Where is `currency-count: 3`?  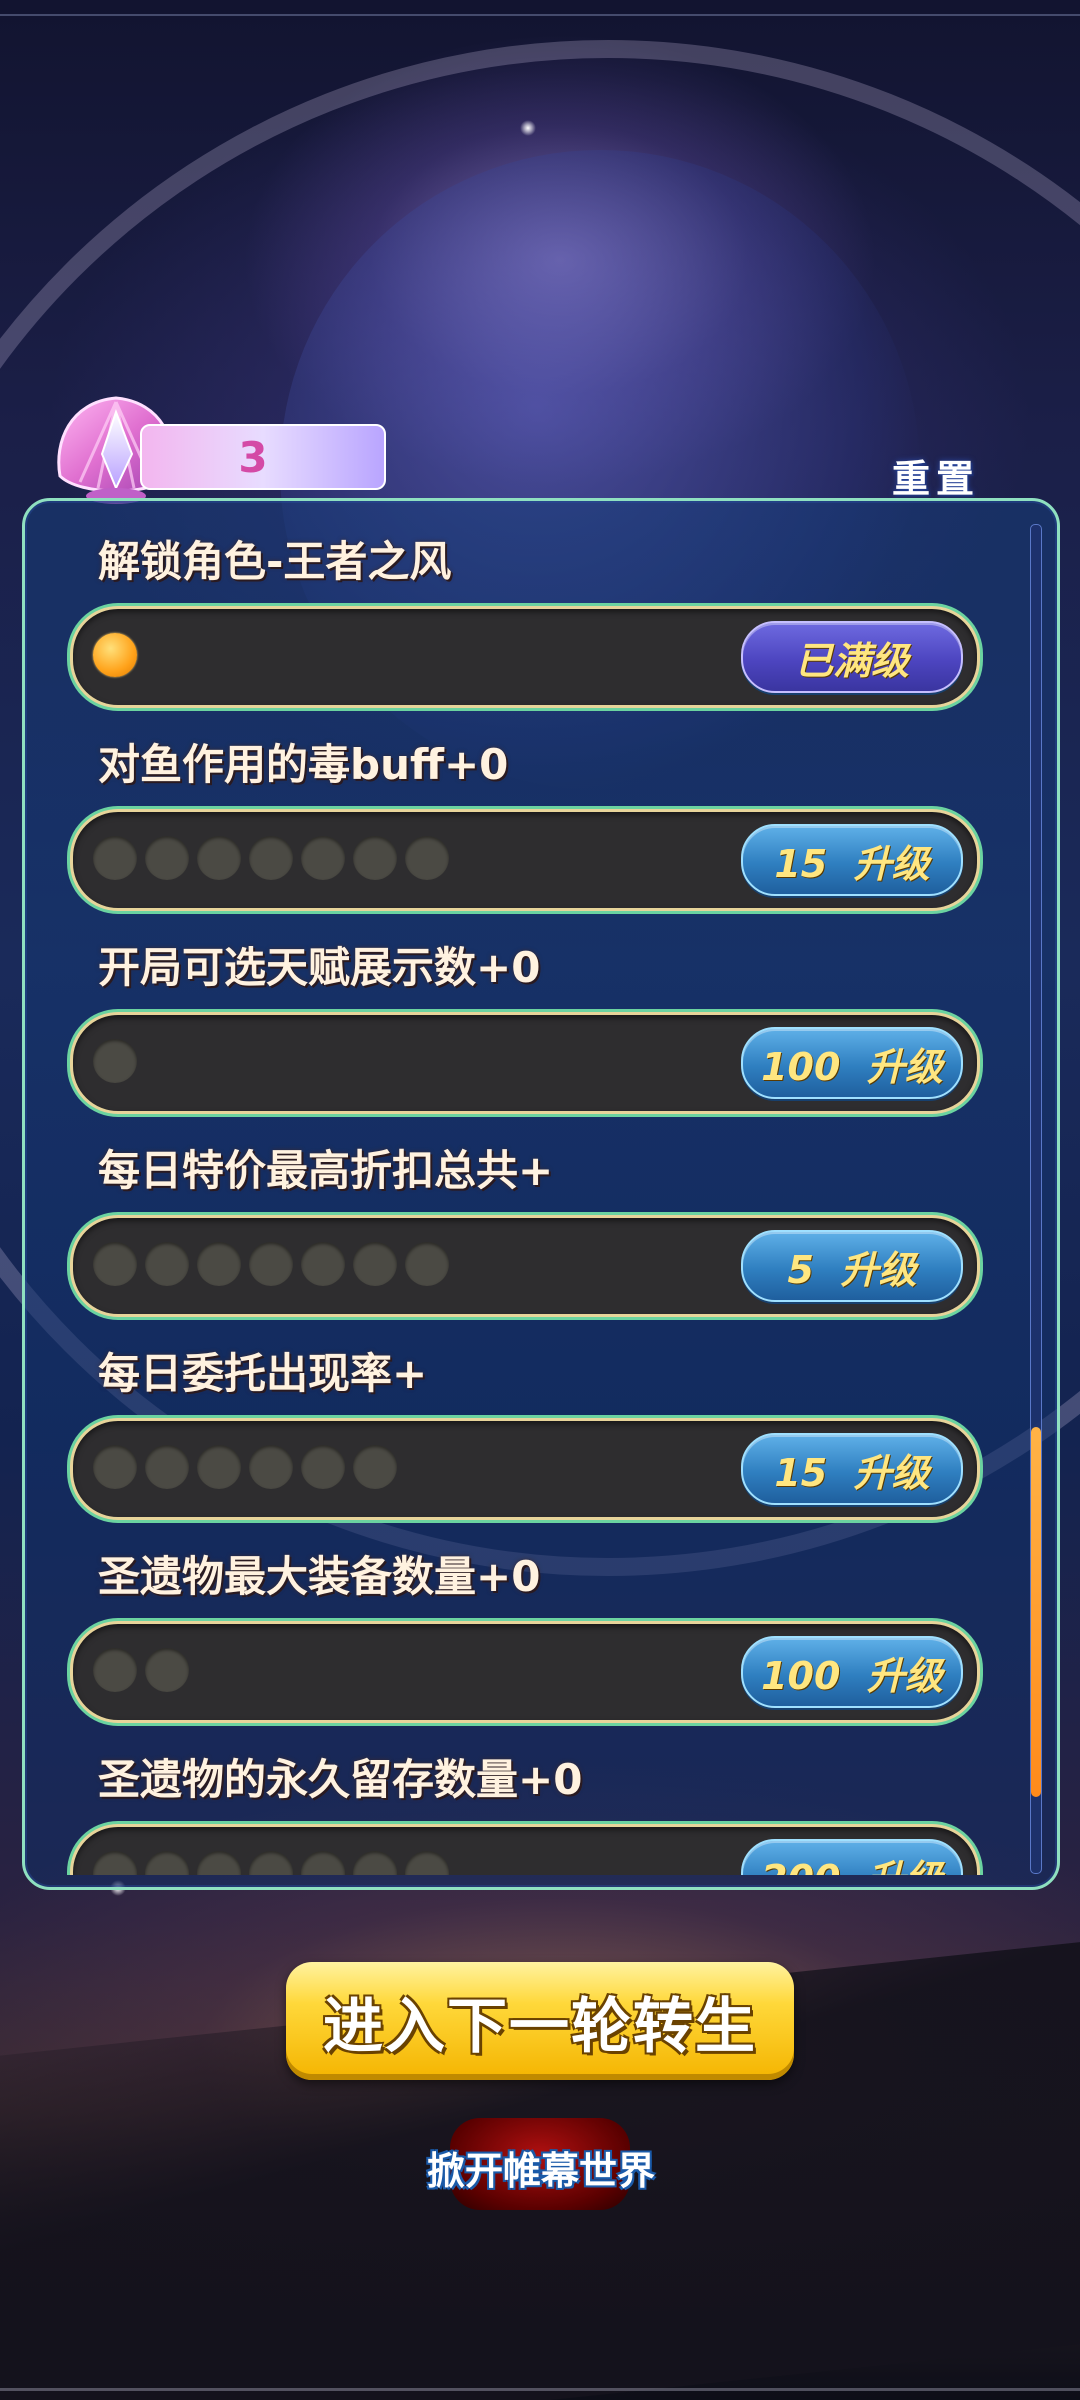
currency-count: 3 is located at coordinates (253, 457).